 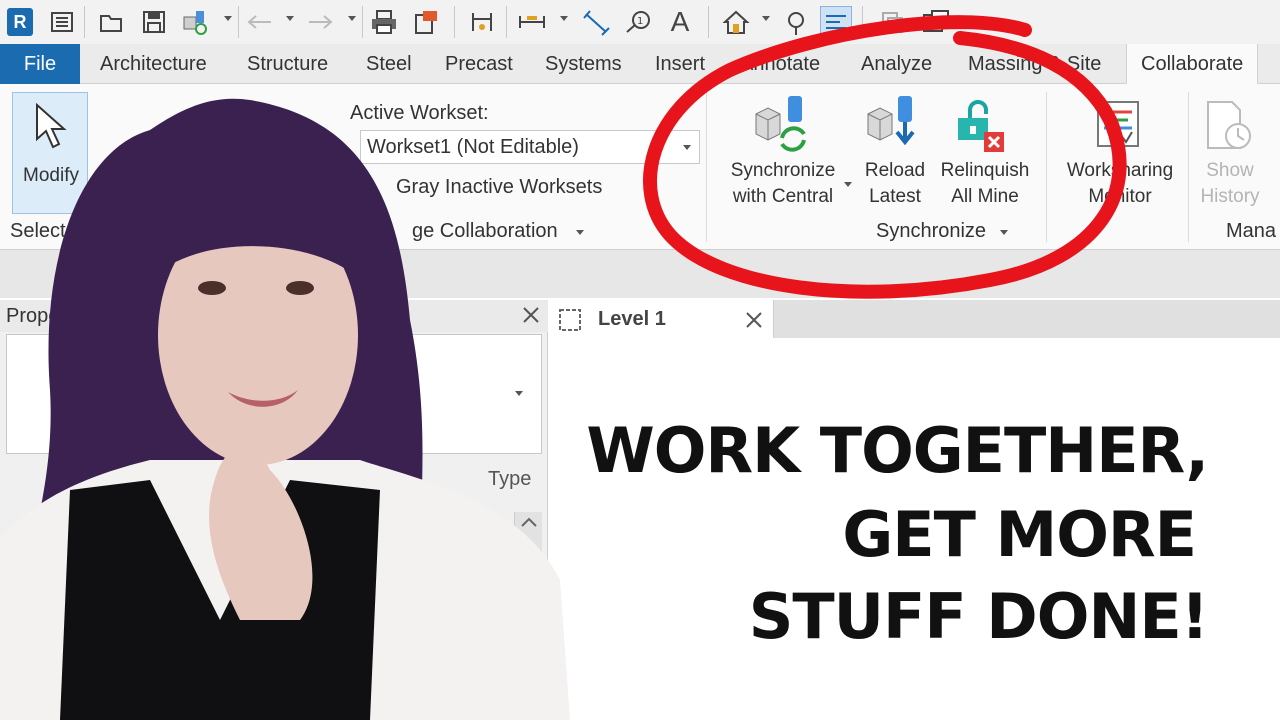 What do you see at coordinates (985, 154) in the screenshot?
I see `relinquish-all-mine-button: Relinquish All Mine` at bounding box center [985, 154].